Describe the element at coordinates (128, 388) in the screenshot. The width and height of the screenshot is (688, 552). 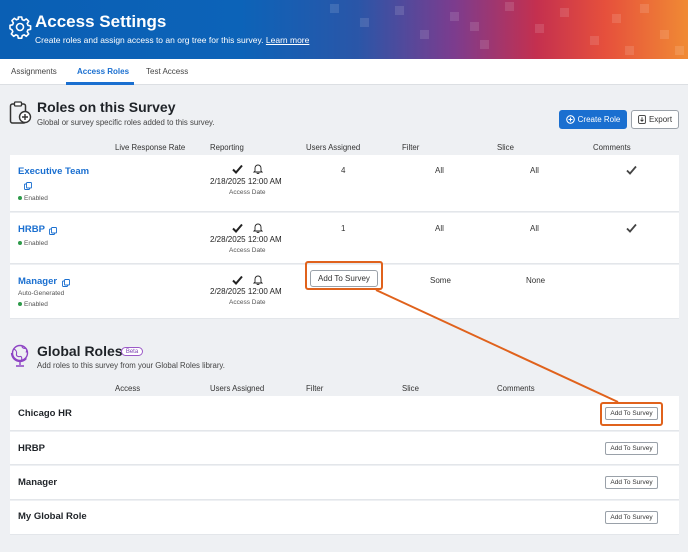
I see `col-access: Access` at that location.